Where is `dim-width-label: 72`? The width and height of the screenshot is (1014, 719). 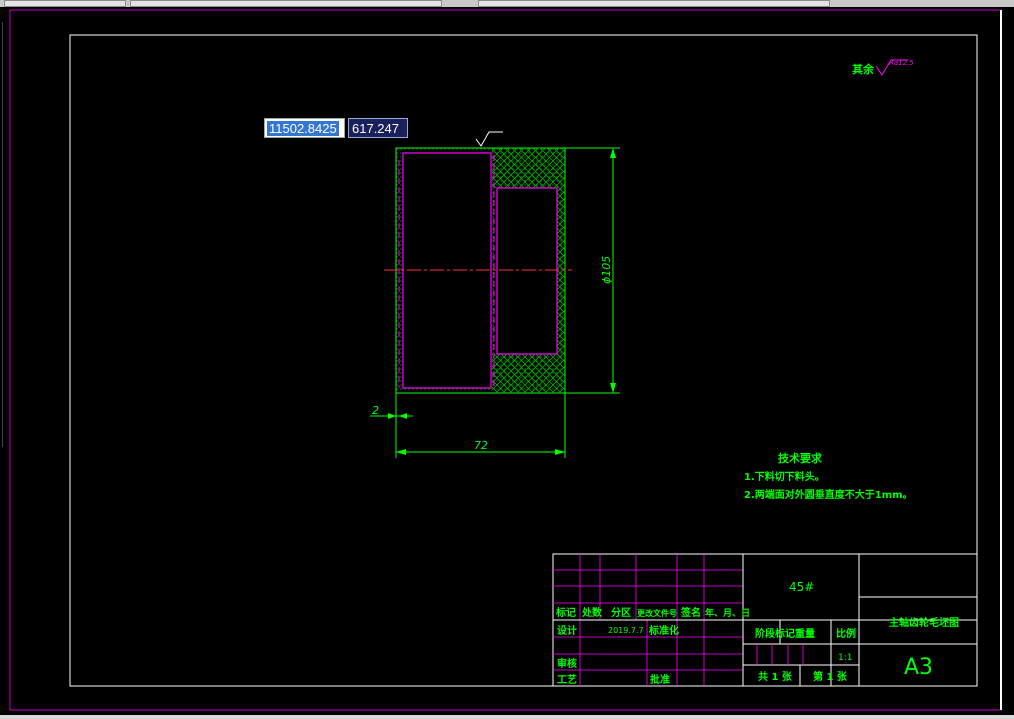
dim-width-label: 72 is located at coordinates (481, 445).